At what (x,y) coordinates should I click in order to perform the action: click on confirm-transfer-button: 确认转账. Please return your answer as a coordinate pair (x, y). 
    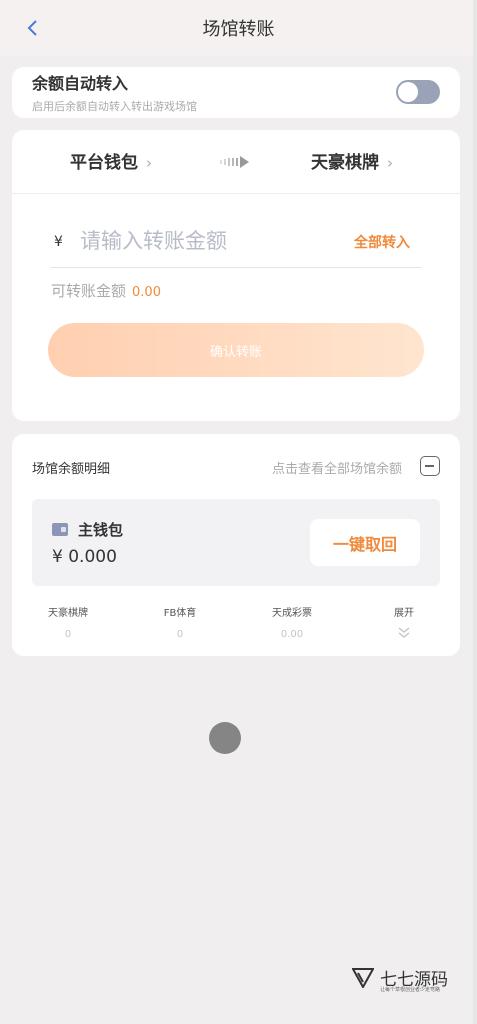
    Looking at the image, I should click on (236, 350).